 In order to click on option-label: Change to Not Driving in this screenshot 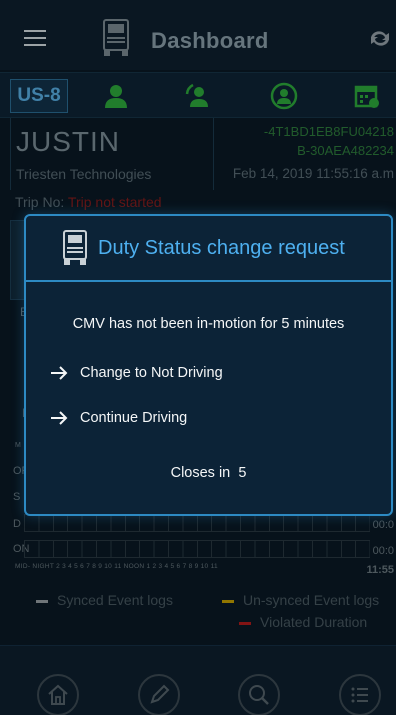, I will do `click(151, 373)`.